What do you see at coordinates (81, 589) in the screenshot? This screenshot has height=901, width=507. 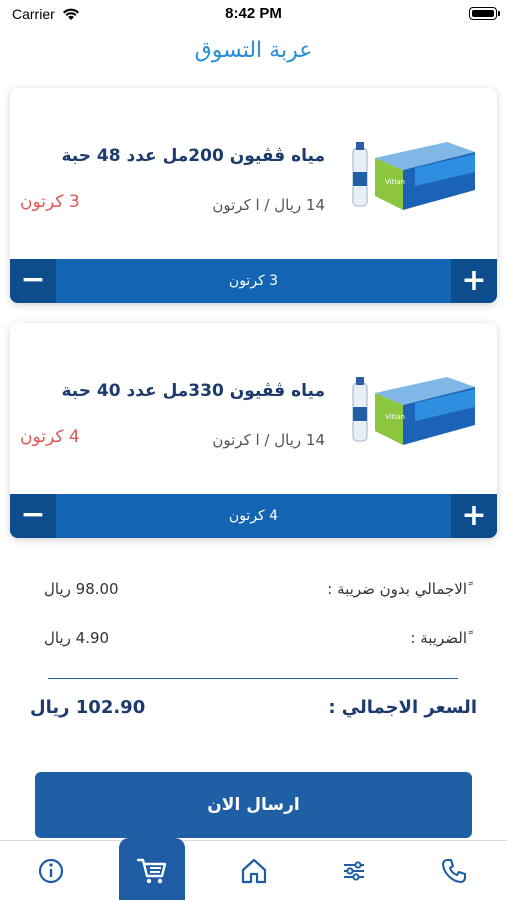 I see `subtotal-value: 98.00 ريال` at bounding box center [81, 589].